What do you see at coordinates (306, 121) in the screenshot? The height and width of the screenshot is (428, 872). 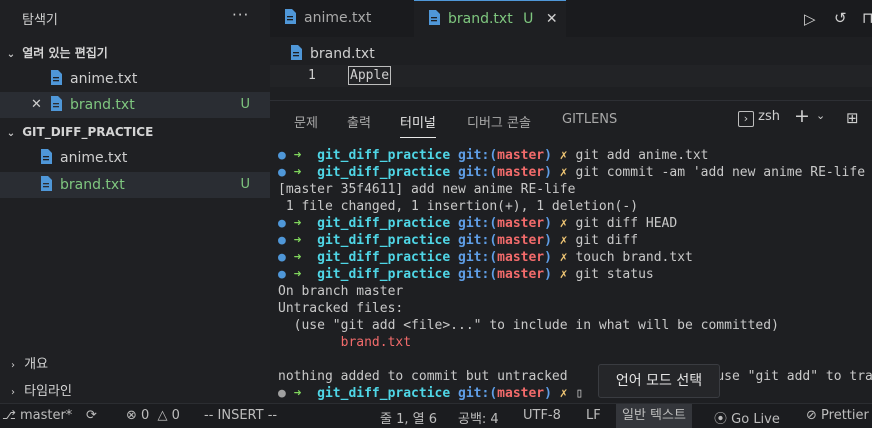 I see `tab-problems: 문제` at bounding box center [306, 121].